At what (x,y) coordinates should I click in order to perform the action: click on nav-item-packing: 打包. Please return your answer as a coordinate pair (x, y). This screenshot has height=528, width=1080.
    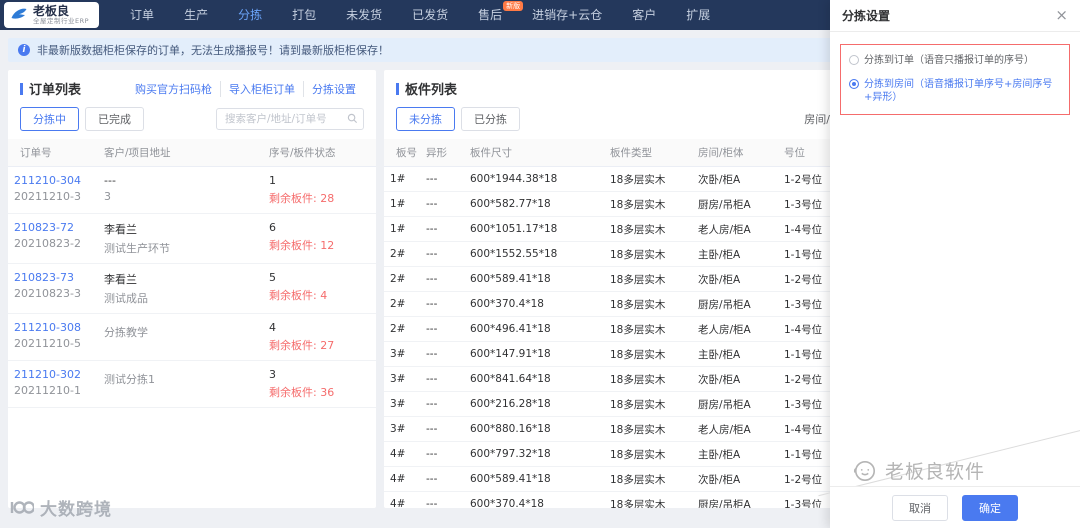
    Looking at the image, I should click on (304, 15).